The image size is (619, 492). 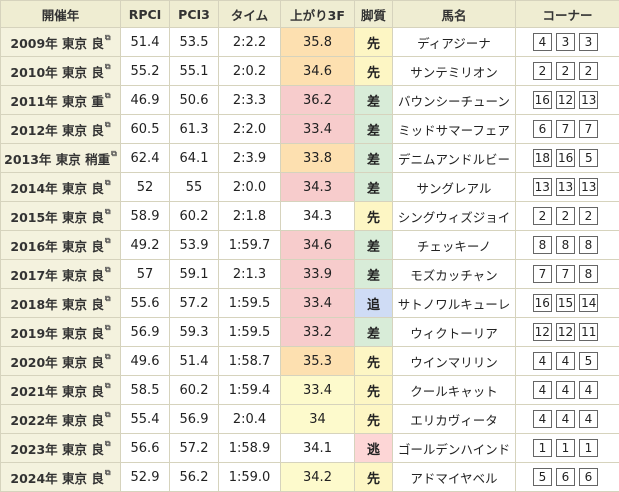 What do you see at coordinates (57, 478) in the screenshot?
I see `year-label: 2024年 東京 良` at bounding box center [57, 478].